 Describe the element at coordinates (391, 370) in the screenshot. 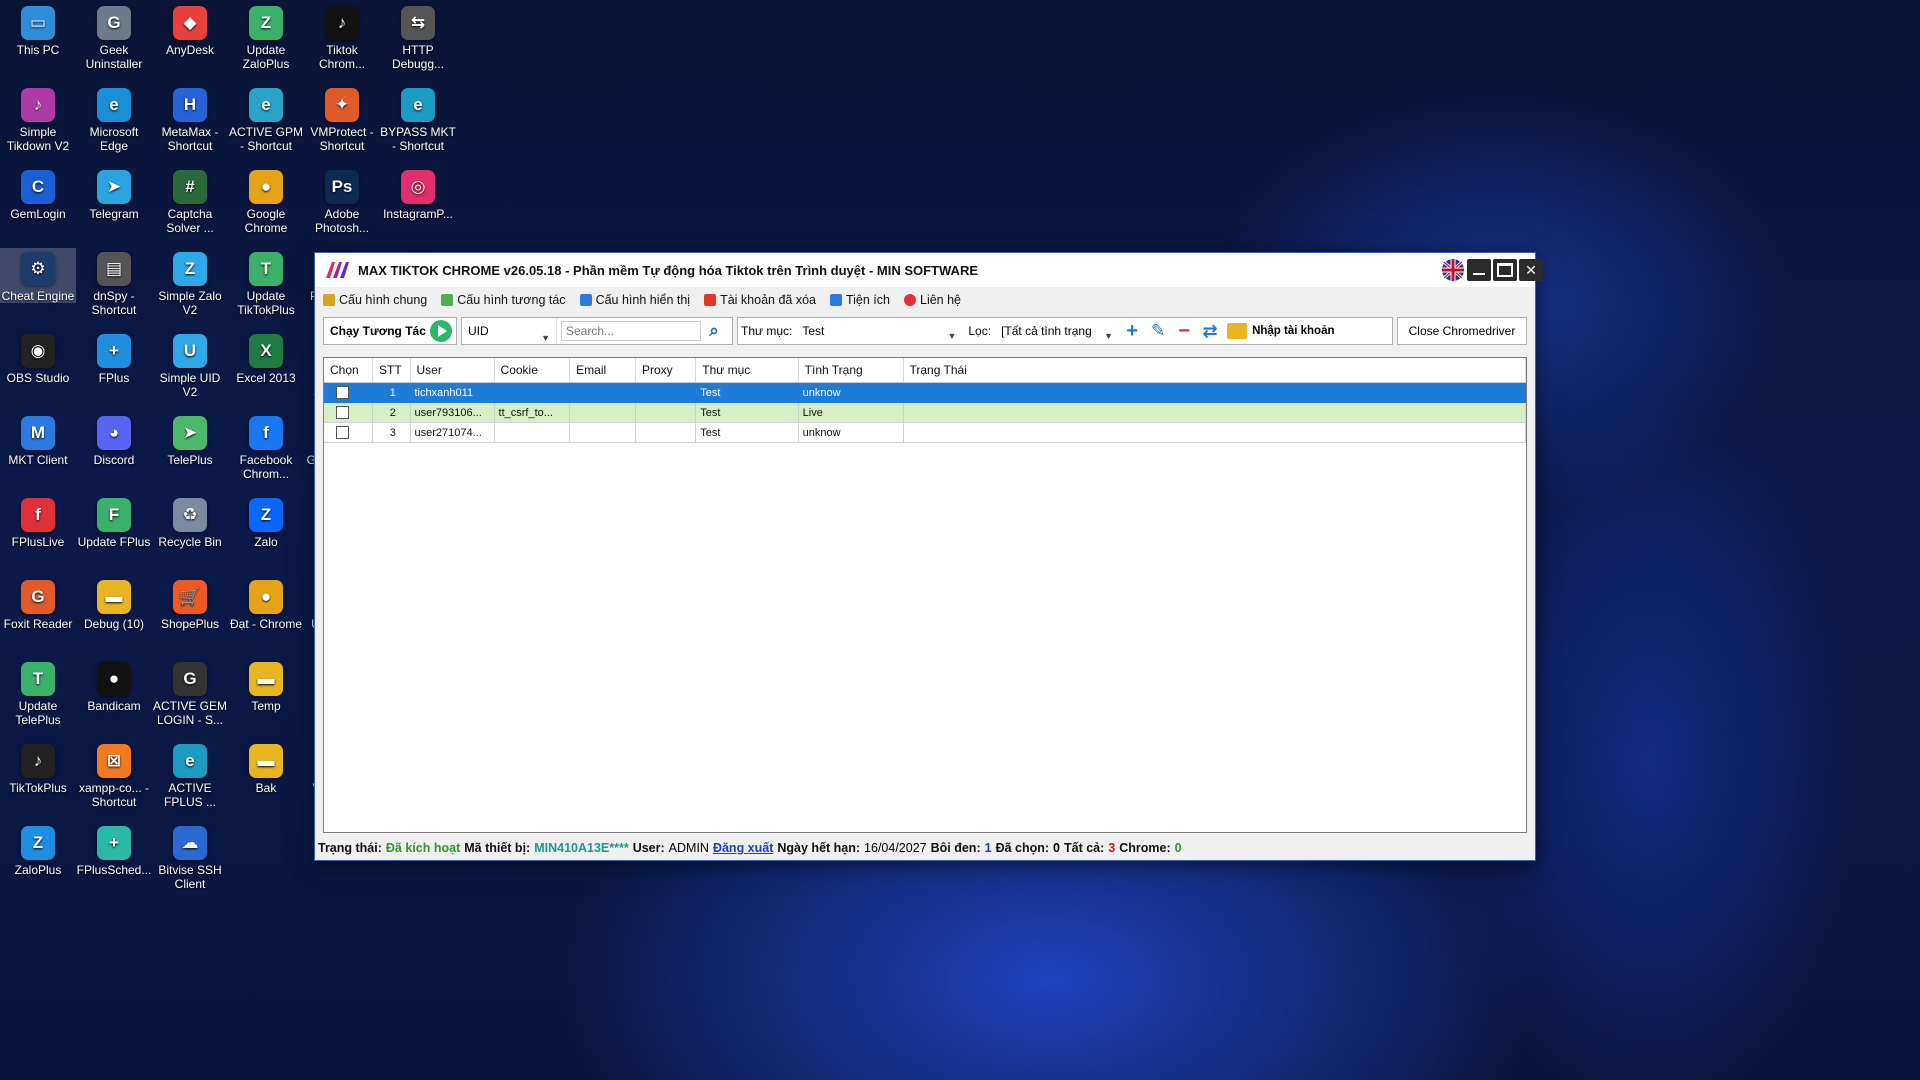

I see `column-header: STT` at that location.